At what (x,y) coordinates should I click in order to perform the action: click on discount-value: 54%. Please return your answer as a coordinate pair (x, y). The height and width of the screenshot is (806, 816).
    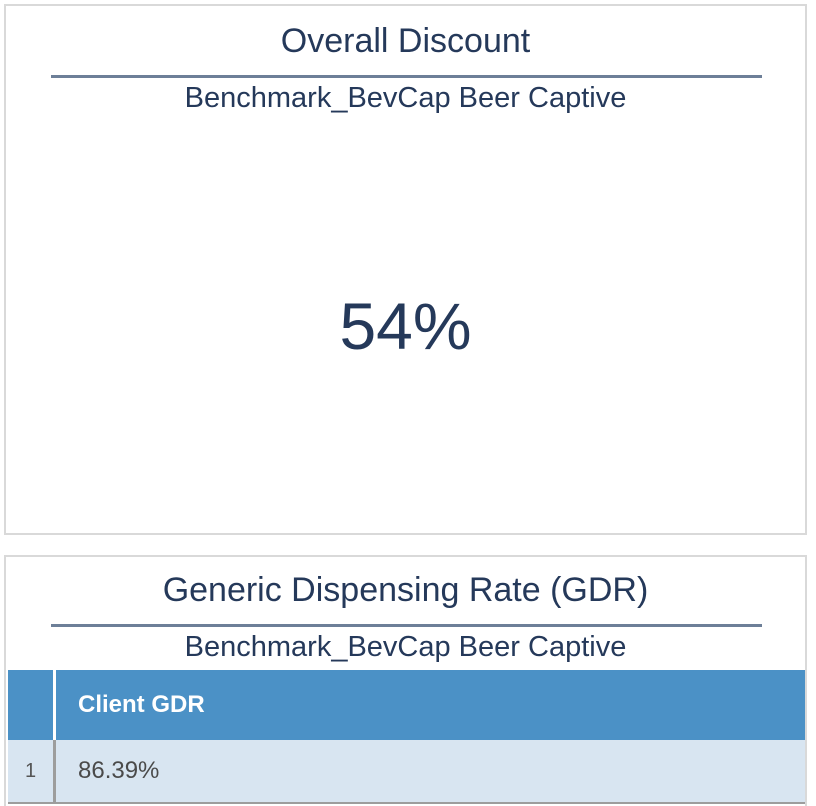
    Looking at the image, I should click on (405, 326).